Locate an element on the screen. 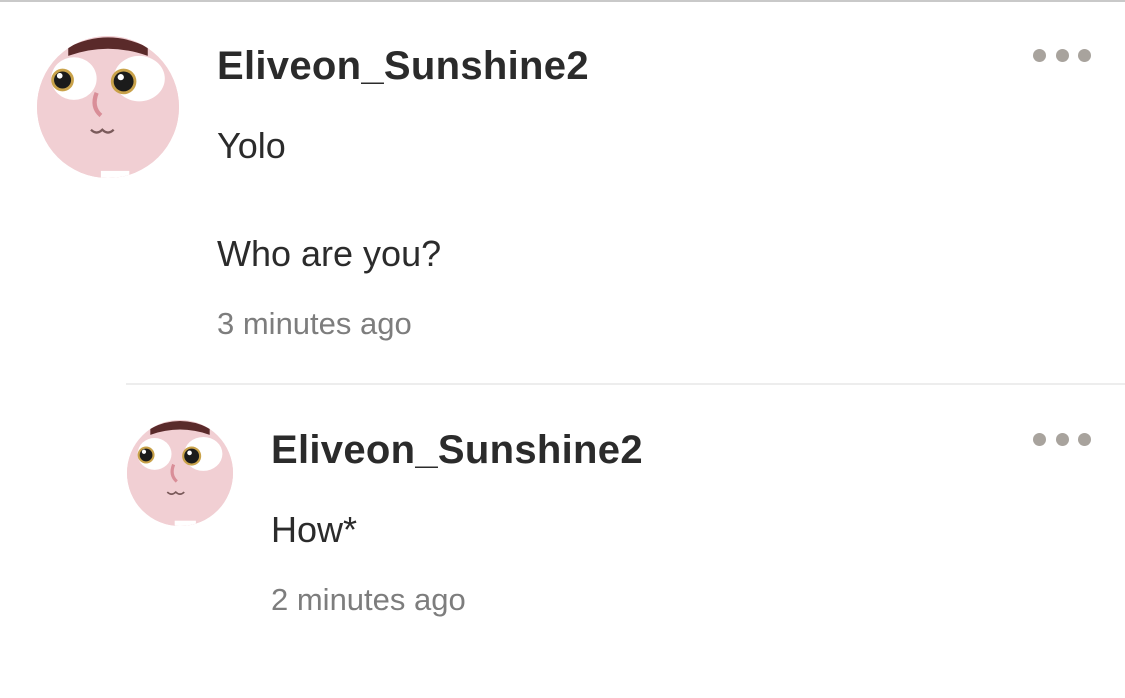 The height and width of the screenshot is (698, 1125). comment-text: Yolo is located at coordinates (251, 145).